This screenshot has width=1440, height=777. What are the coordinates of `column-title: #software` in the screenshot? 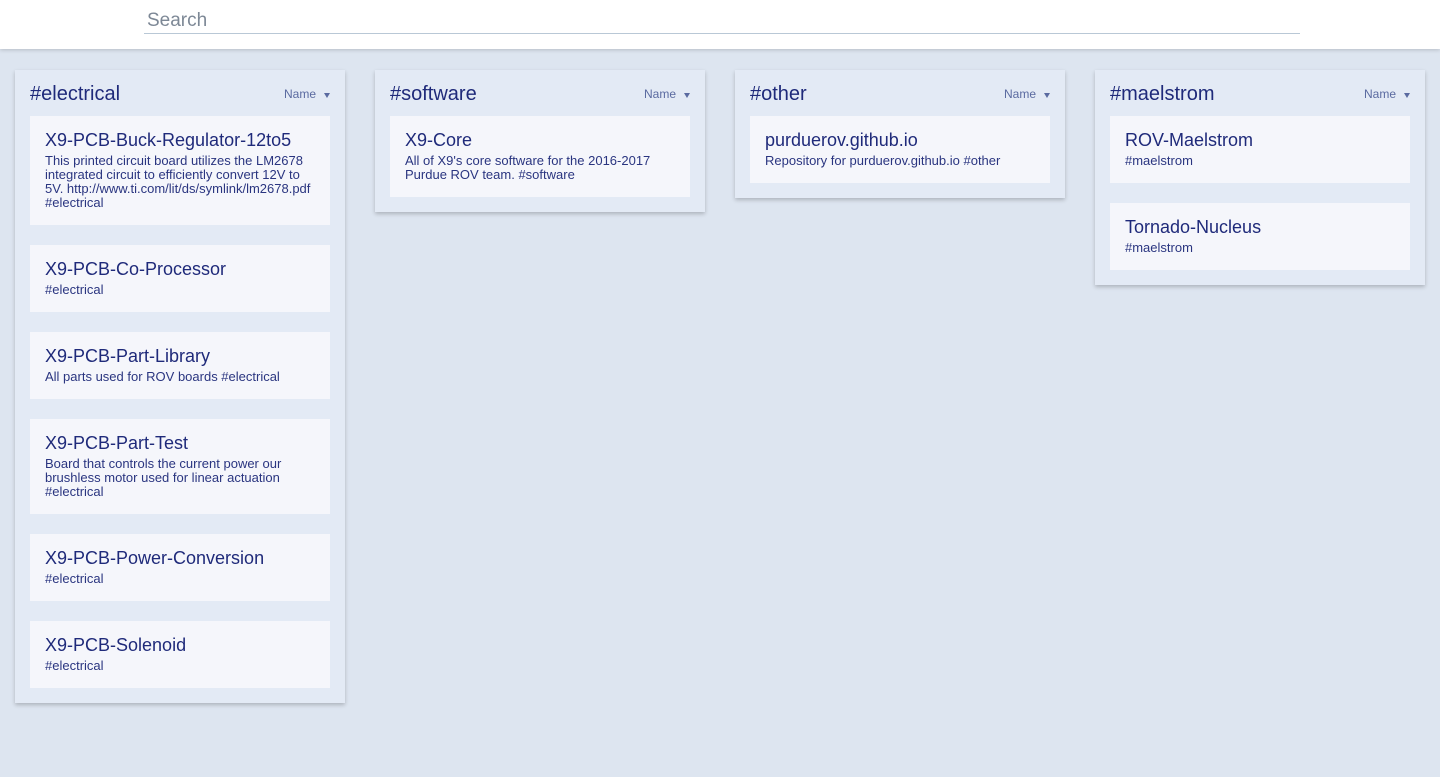 It's located at (433, 93).